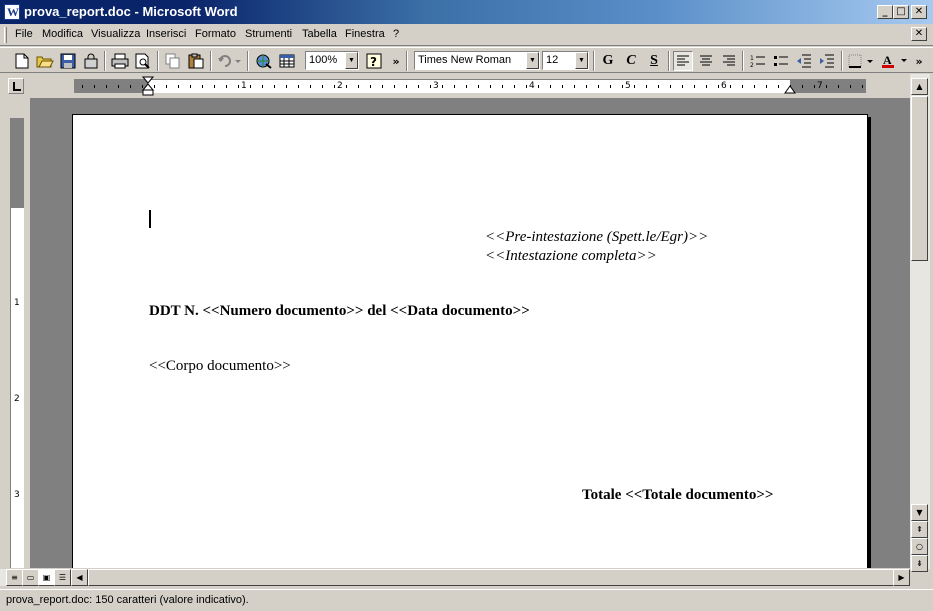  Describe the element at coordinates (374, 61) in the screenshot. I see `help-icon: ?` at that location.